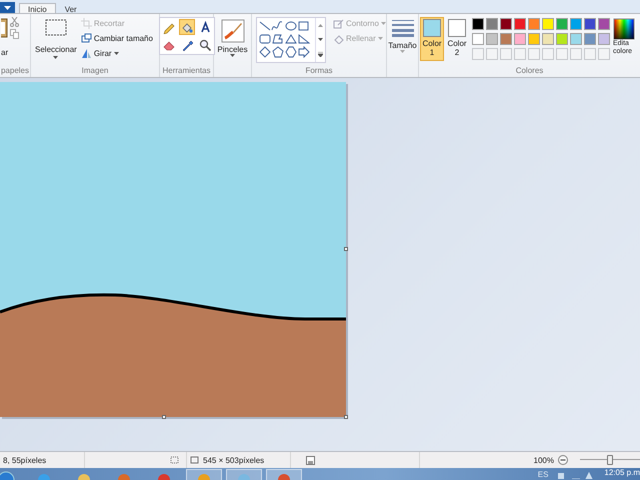  I want to click on clipboard-icon, so click(4, 28).